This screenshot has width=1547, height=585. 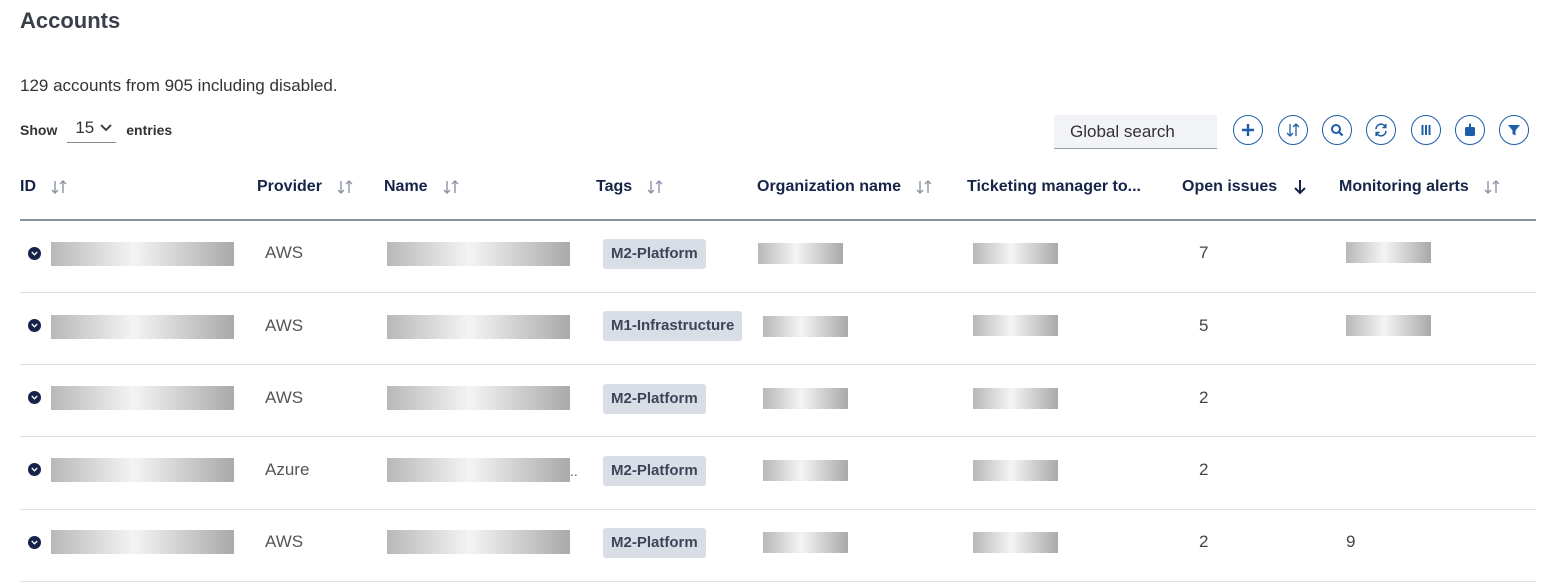 What do you see at coordinates (1514, 130) in the screenshot?
I see `filter-button` at bounding box center [1514, 130].